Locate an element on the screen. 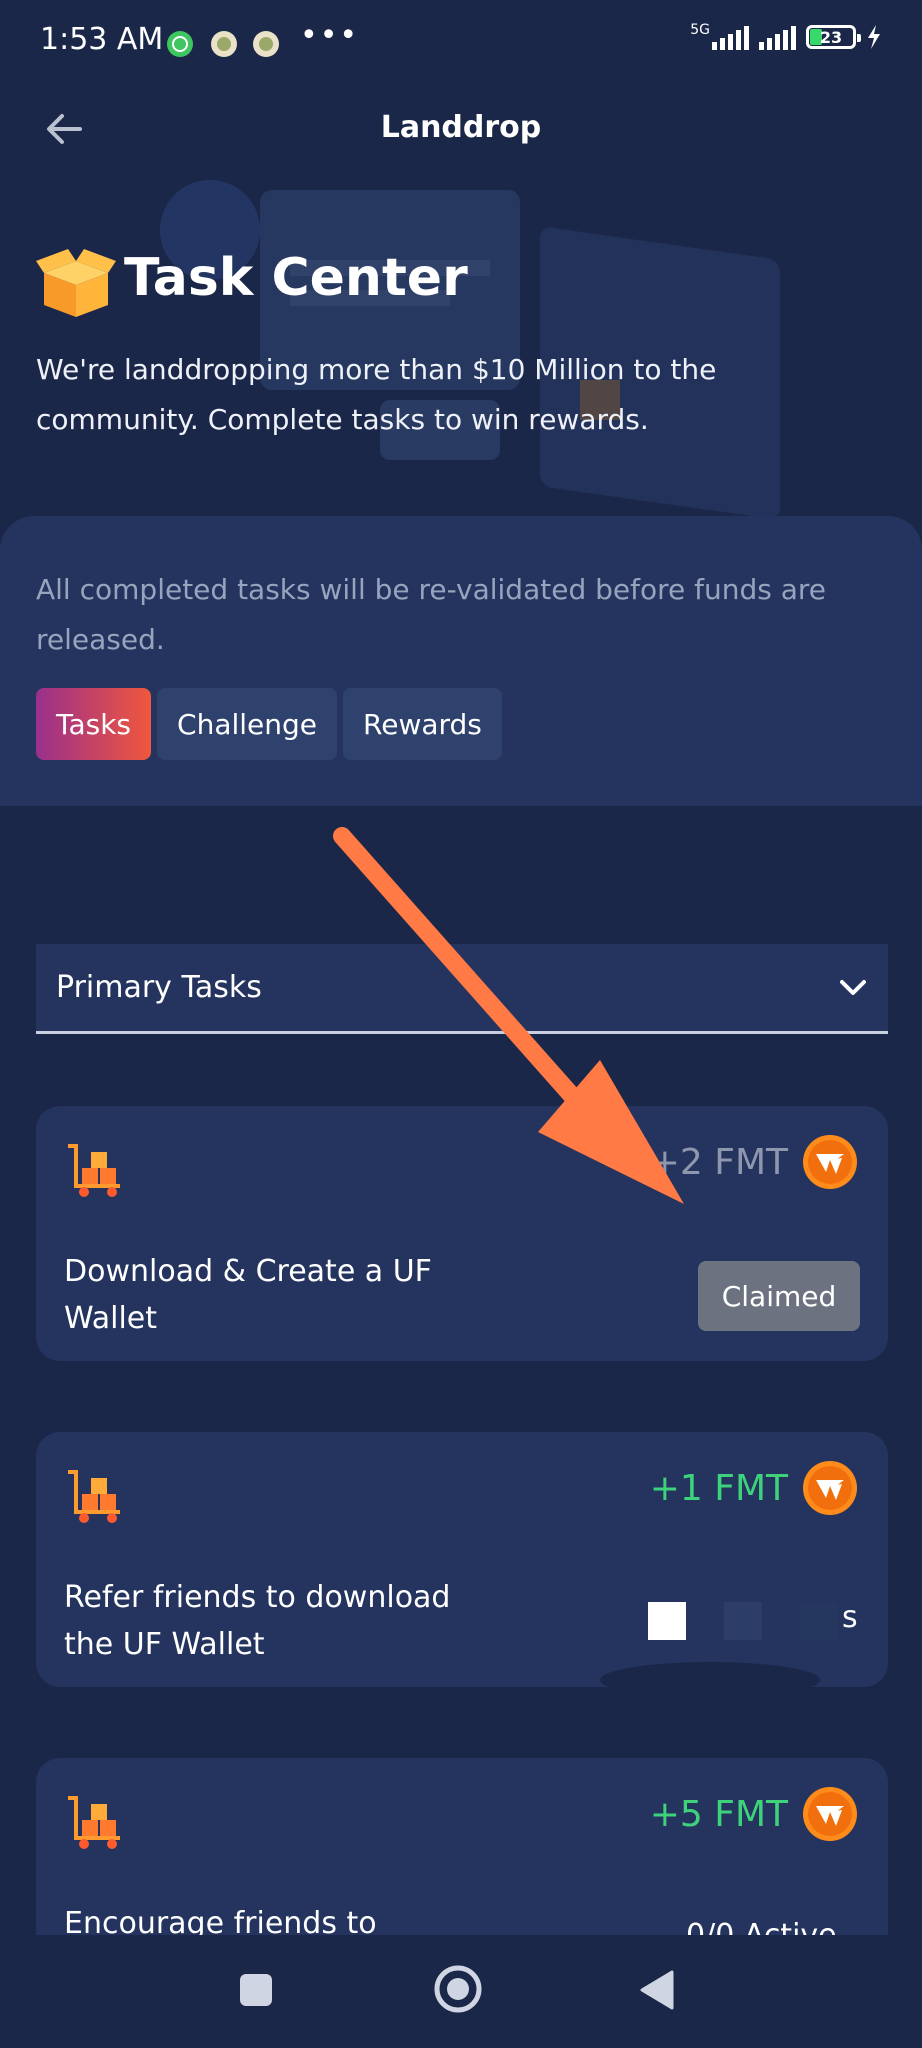 The image size is (922, 2048). tab-tasks: Tasks is located at coordinates (94, 724).